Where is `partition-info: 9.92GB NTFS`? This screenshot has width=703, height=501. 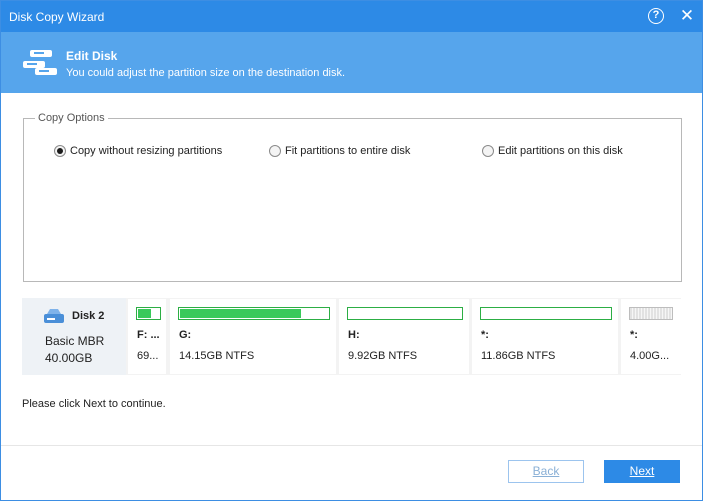
partition-info: 9.92GB NTFS is located at coordinates (383, 356).